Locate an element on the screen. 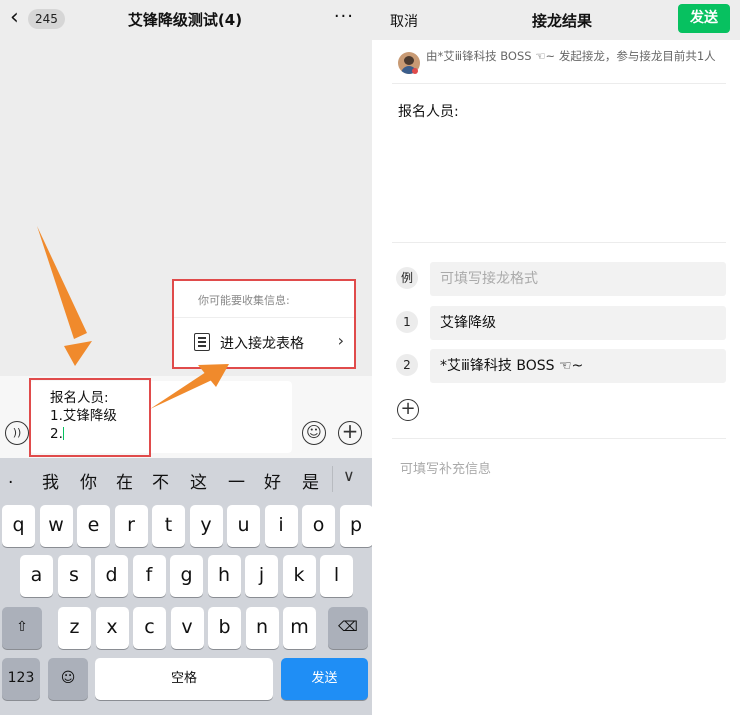 Image resolution: width=740 pixels, height=715 pixels. chat-header: ‹ 245 艾锋降级测试(4) ··· is located at coordinates (186, 20).